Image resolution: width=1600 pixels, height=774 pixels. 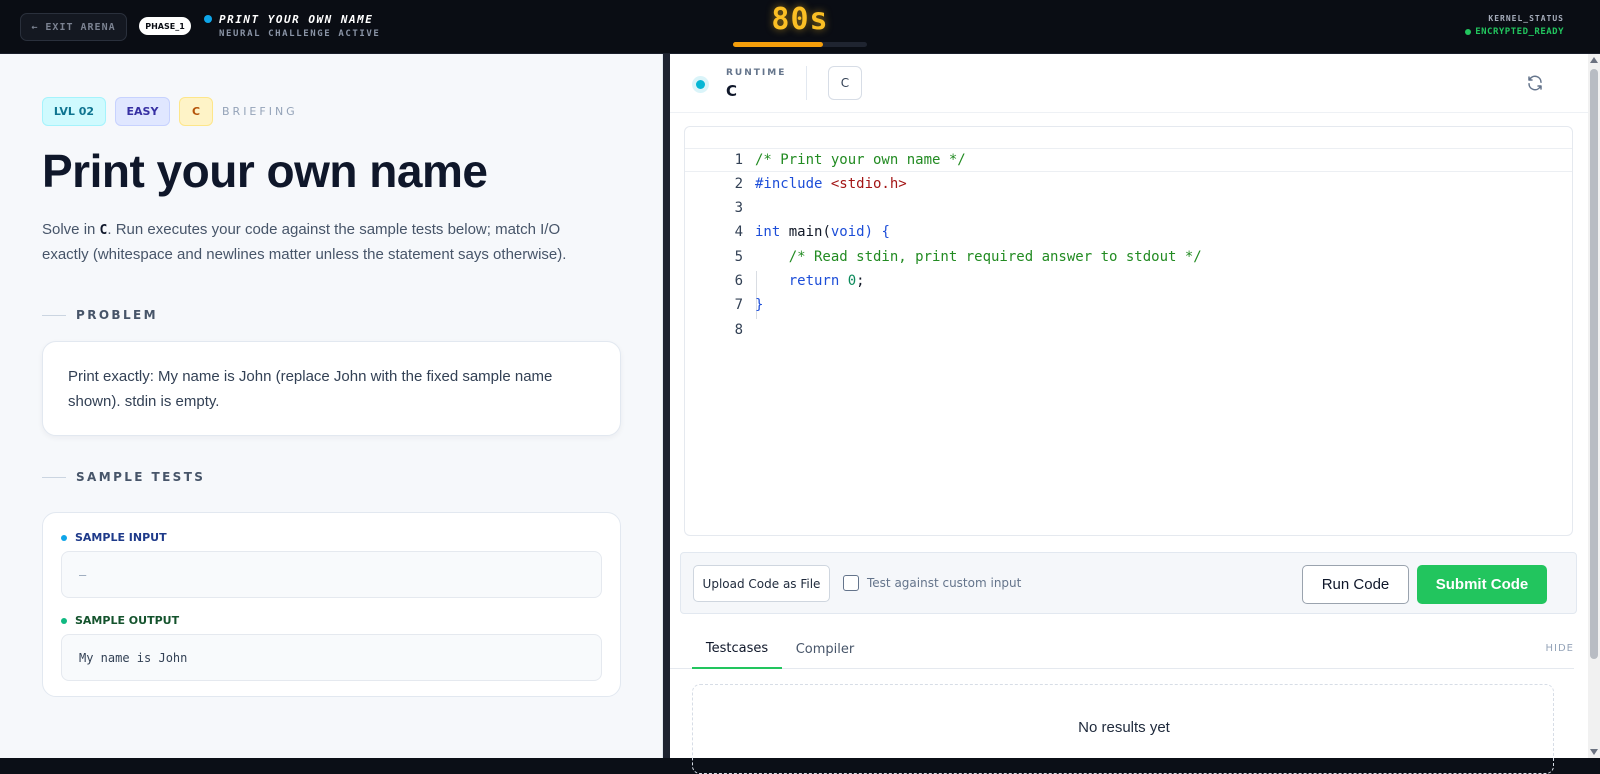 What do you see at coordinates (141, 477) in the screenshot?
I see `samples-heading-text: SAMPLE TESTS` at bounding box center [141, 477].